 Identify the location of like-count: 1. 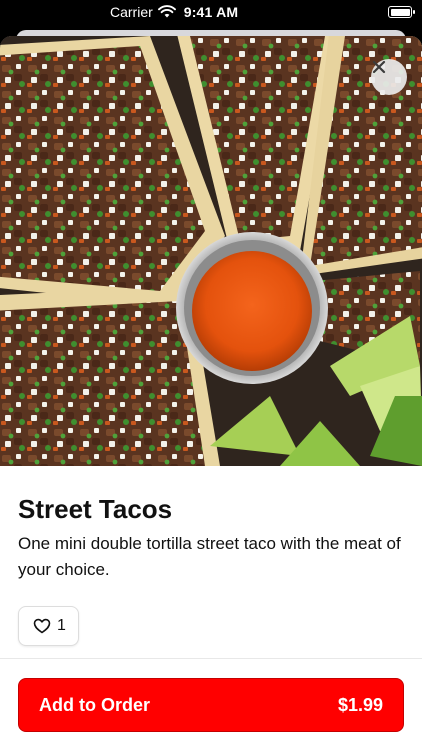
(61, 625).